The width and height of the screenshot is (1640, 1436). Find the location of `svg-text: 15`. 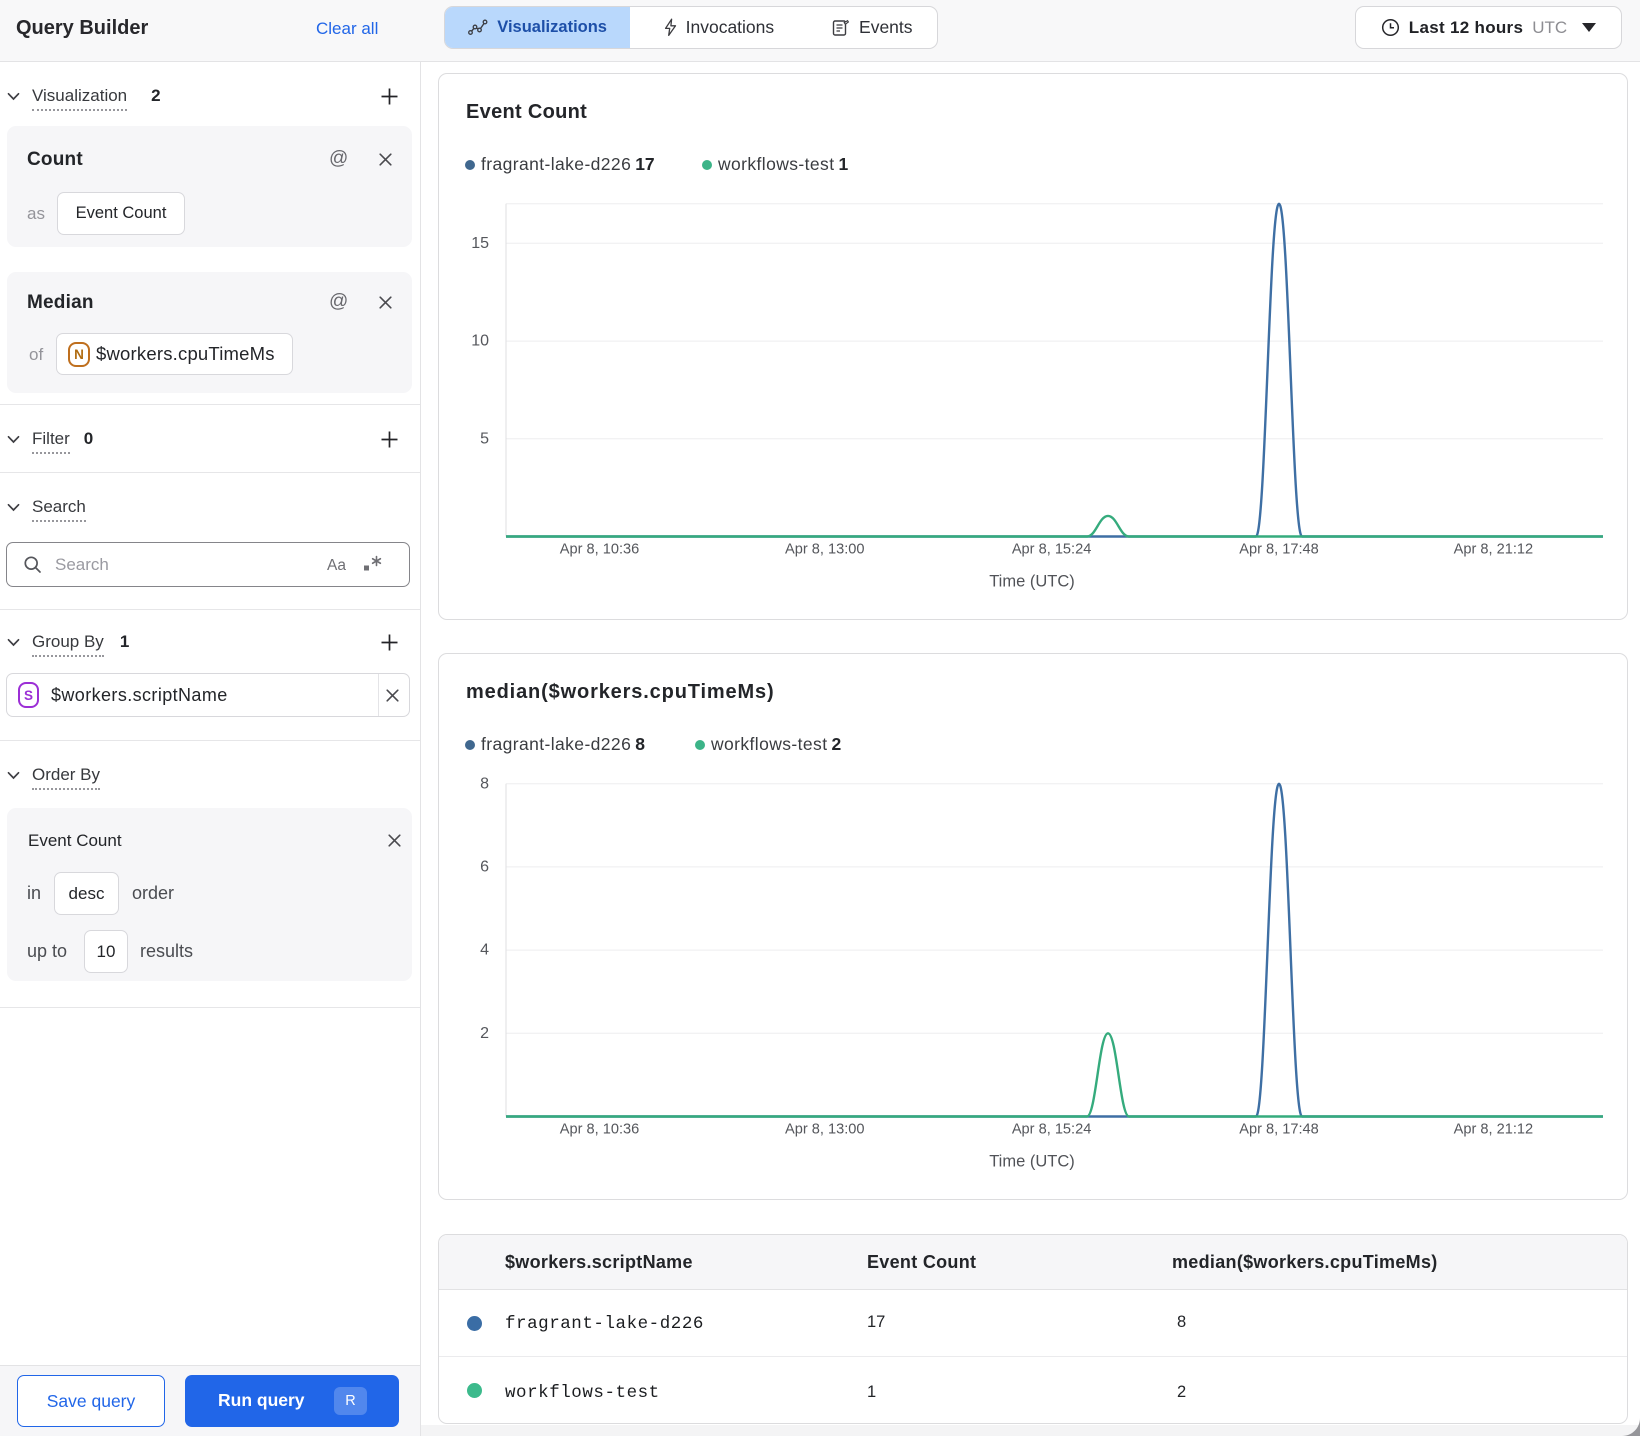

svg-text: 15 is located at coordinates (480, 243).